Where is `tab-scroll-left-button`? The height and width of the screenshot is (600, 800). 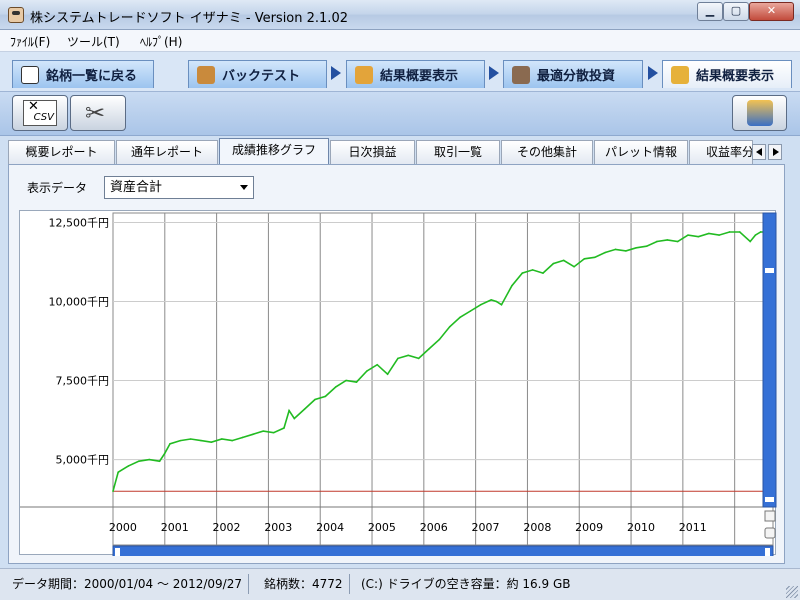 tab-scroll-left-button is located at coordinates (759, 152).